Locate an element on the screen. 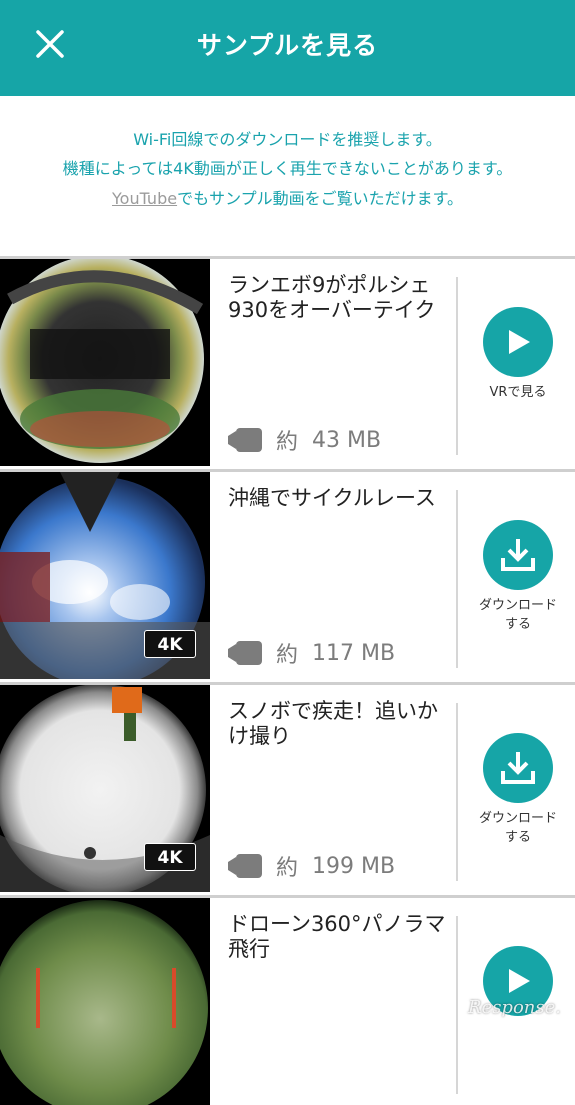 This screenshot has width=575, height=1105. video-title: スノボで疾走！追いかけ撮り is located at coordinates (333, 723).